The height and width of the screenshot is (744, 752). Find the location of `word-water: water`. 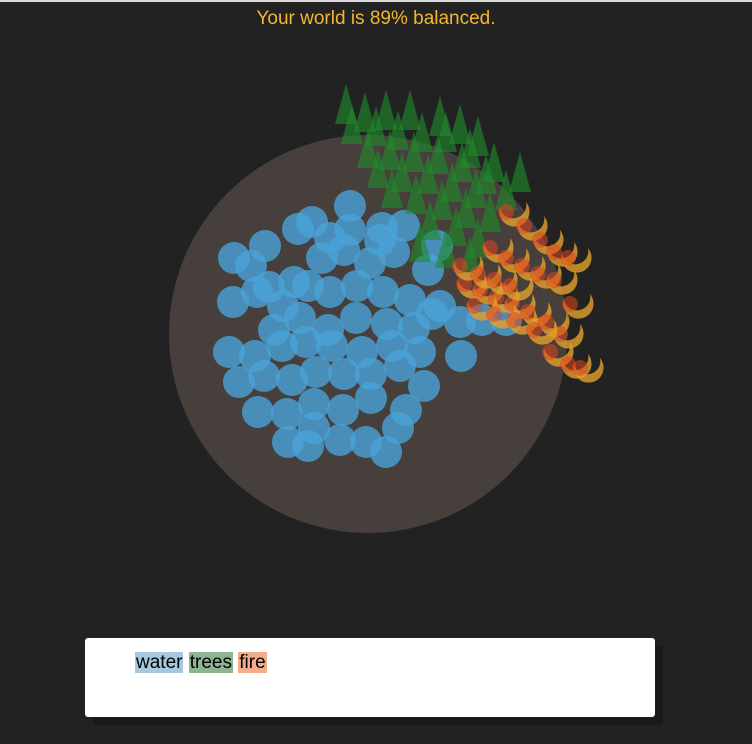

word-water: water is located at coordinates (159, 662).